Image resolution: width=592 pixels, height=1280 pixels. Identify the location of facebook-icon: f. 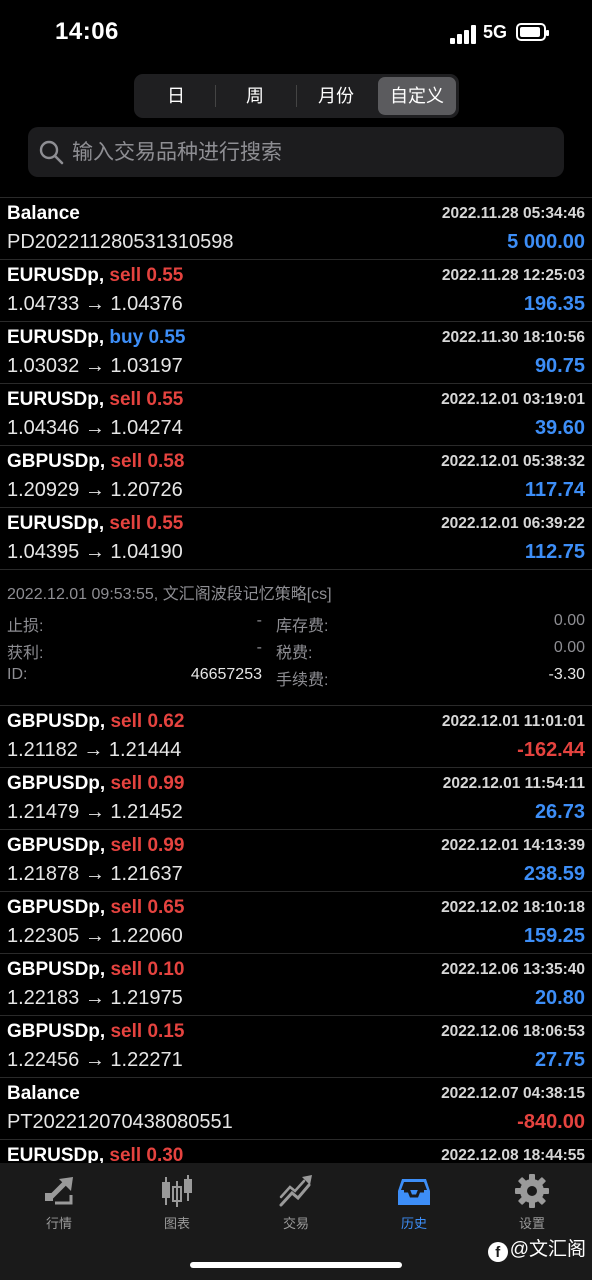
(497, 1252).